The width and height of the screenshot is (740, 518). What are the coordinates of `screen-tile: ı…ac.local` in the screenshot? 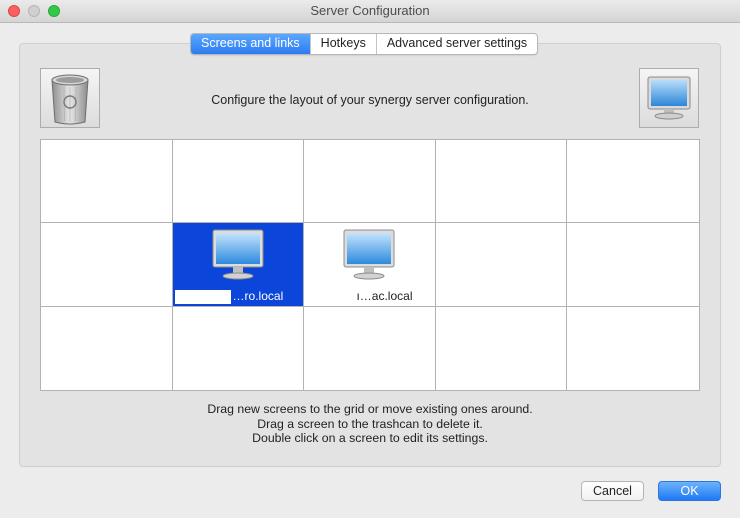 It's located at (370, 265).